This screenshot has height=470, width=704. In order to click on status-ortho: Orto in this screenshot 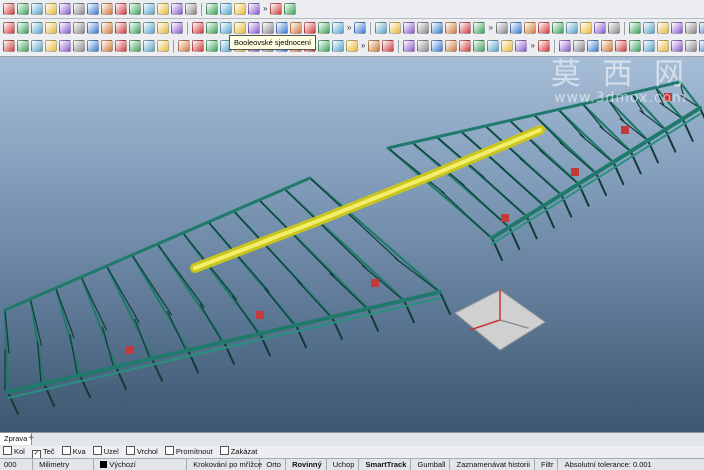, I will do `click(274, 464)`.